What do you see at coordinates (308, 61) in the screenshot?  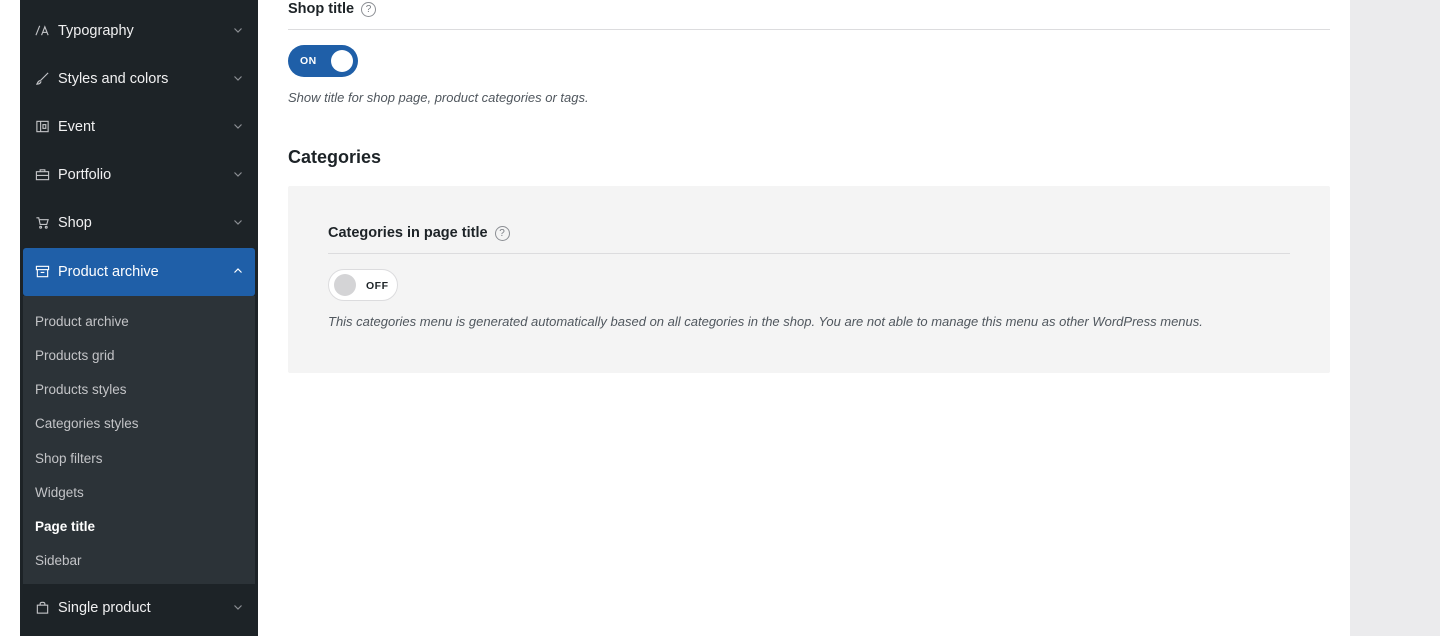 I see `toggle-state-label: ON` at bounding box center [308, 61].